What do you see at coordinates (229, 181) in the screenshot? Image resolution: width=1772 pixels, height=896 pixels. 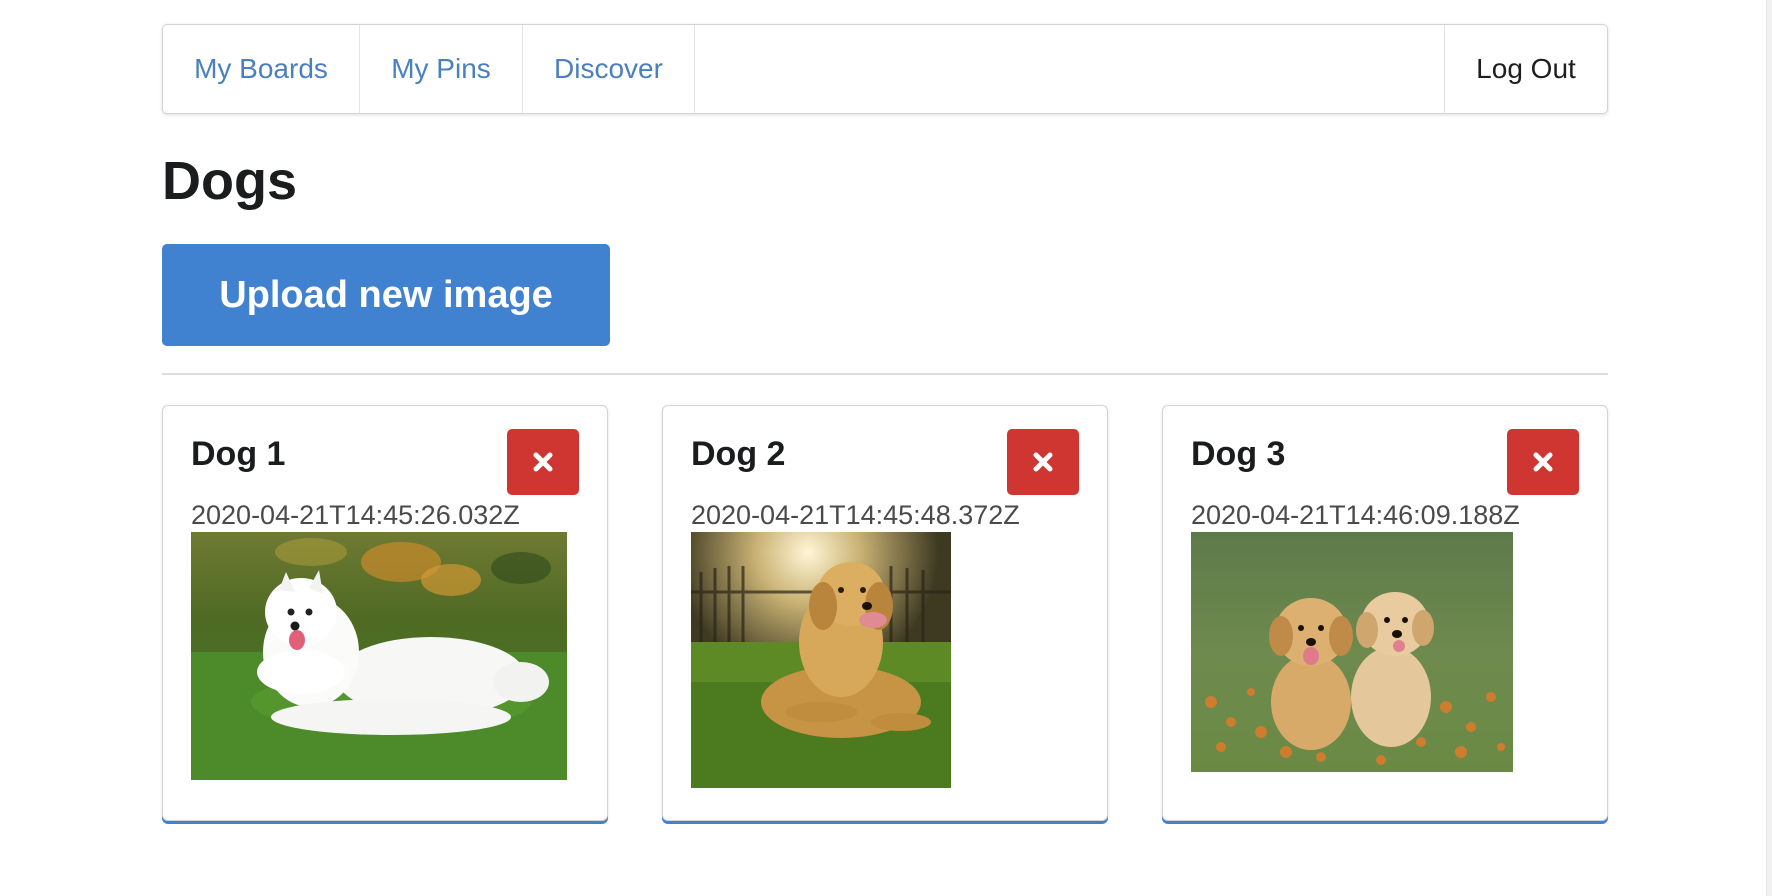 I see `board-title: Dogs` at bounding box center [229, 181].